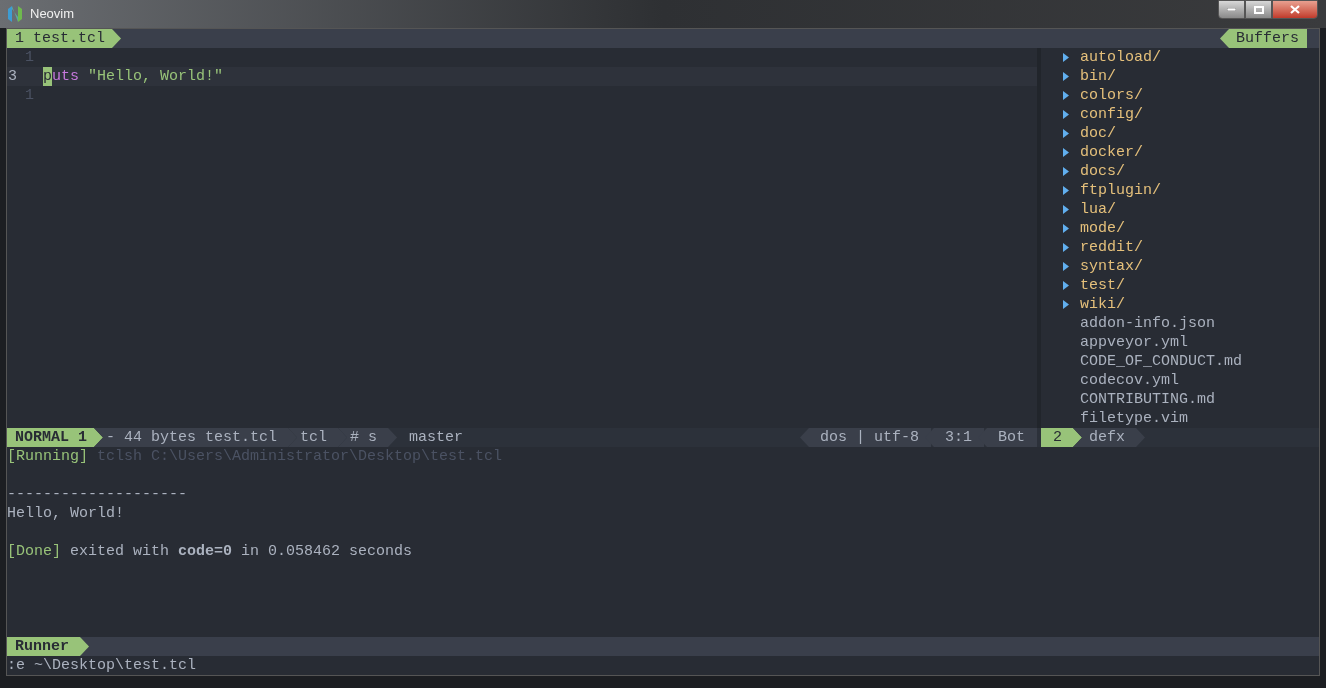  What do you see at coordinates (1102, 228) in the screenshot?
I see `folder-name: mode/` at bounding box center [1102, 228].